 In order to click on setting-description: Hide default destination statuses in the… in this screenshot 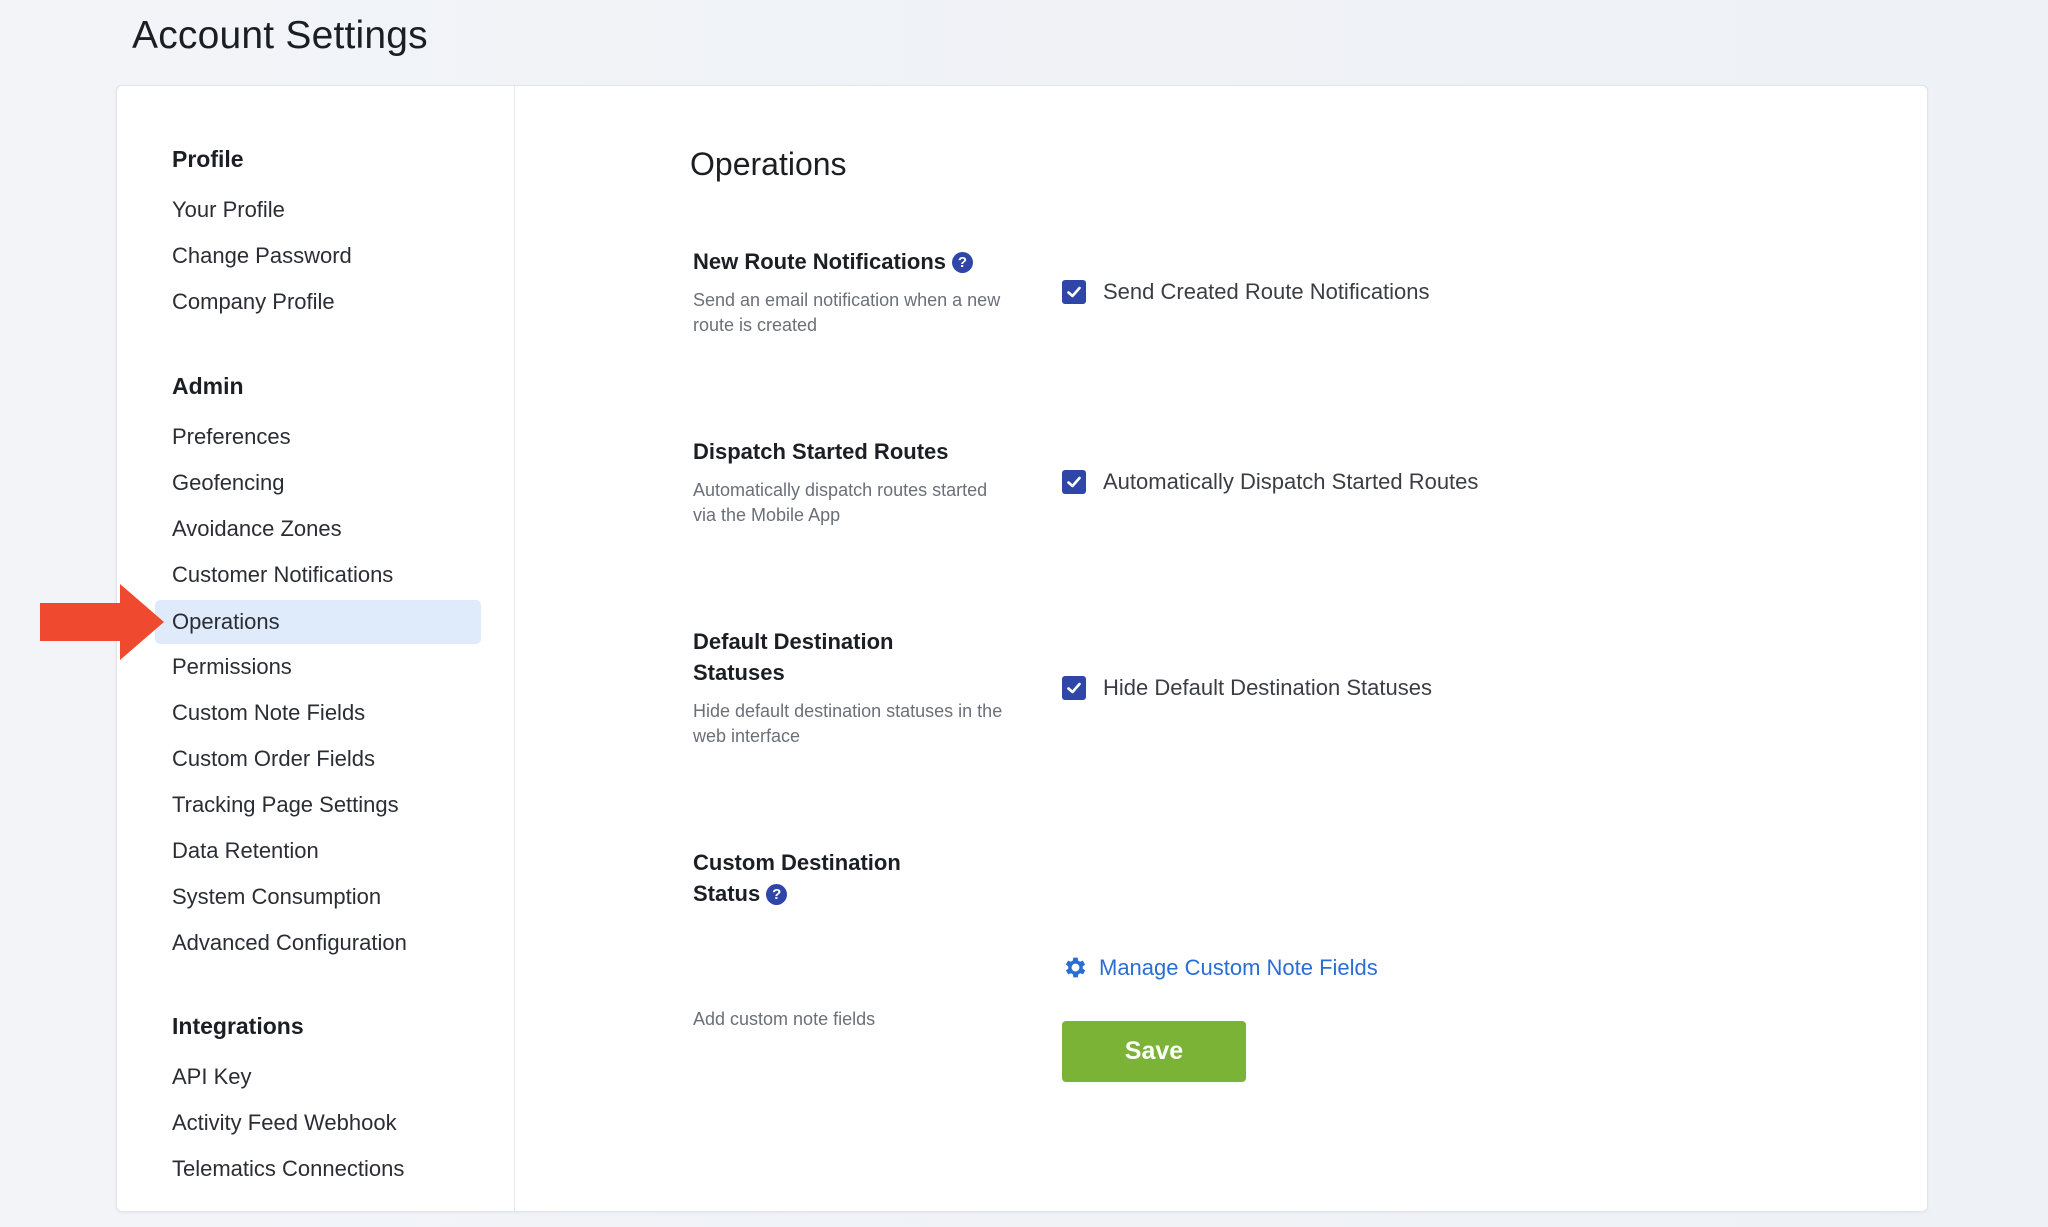, I will do `click(848, 723)`.